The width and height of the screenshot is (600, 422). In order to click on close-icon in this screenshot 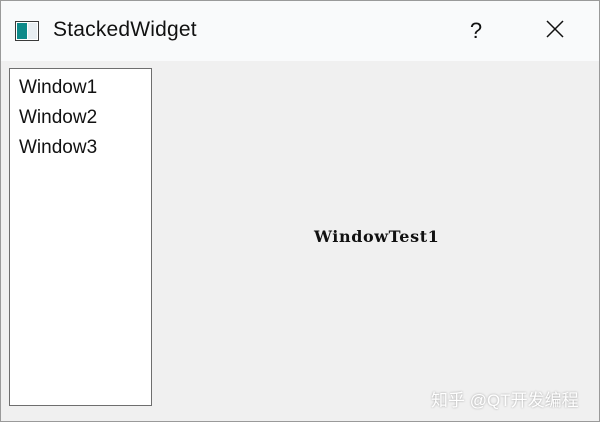, I will do `click(555, 31)`.